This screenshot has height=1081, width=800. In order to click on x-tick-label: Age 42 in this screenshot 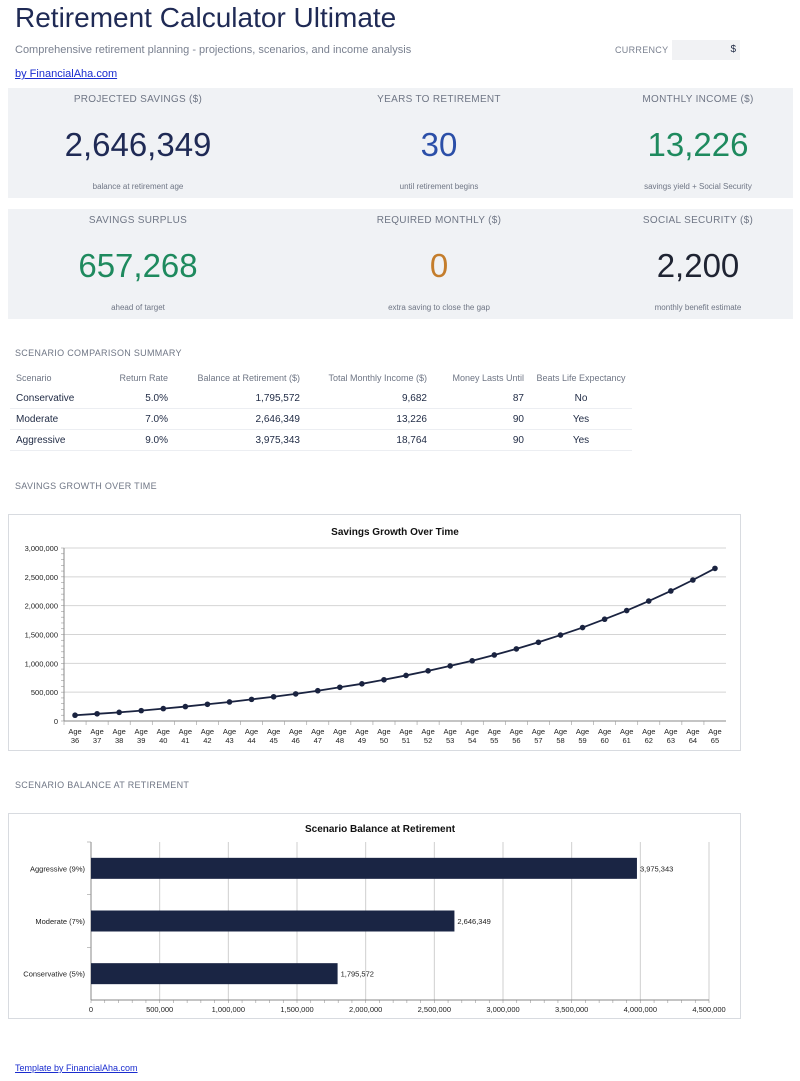, I will do `click(207, 736)`.